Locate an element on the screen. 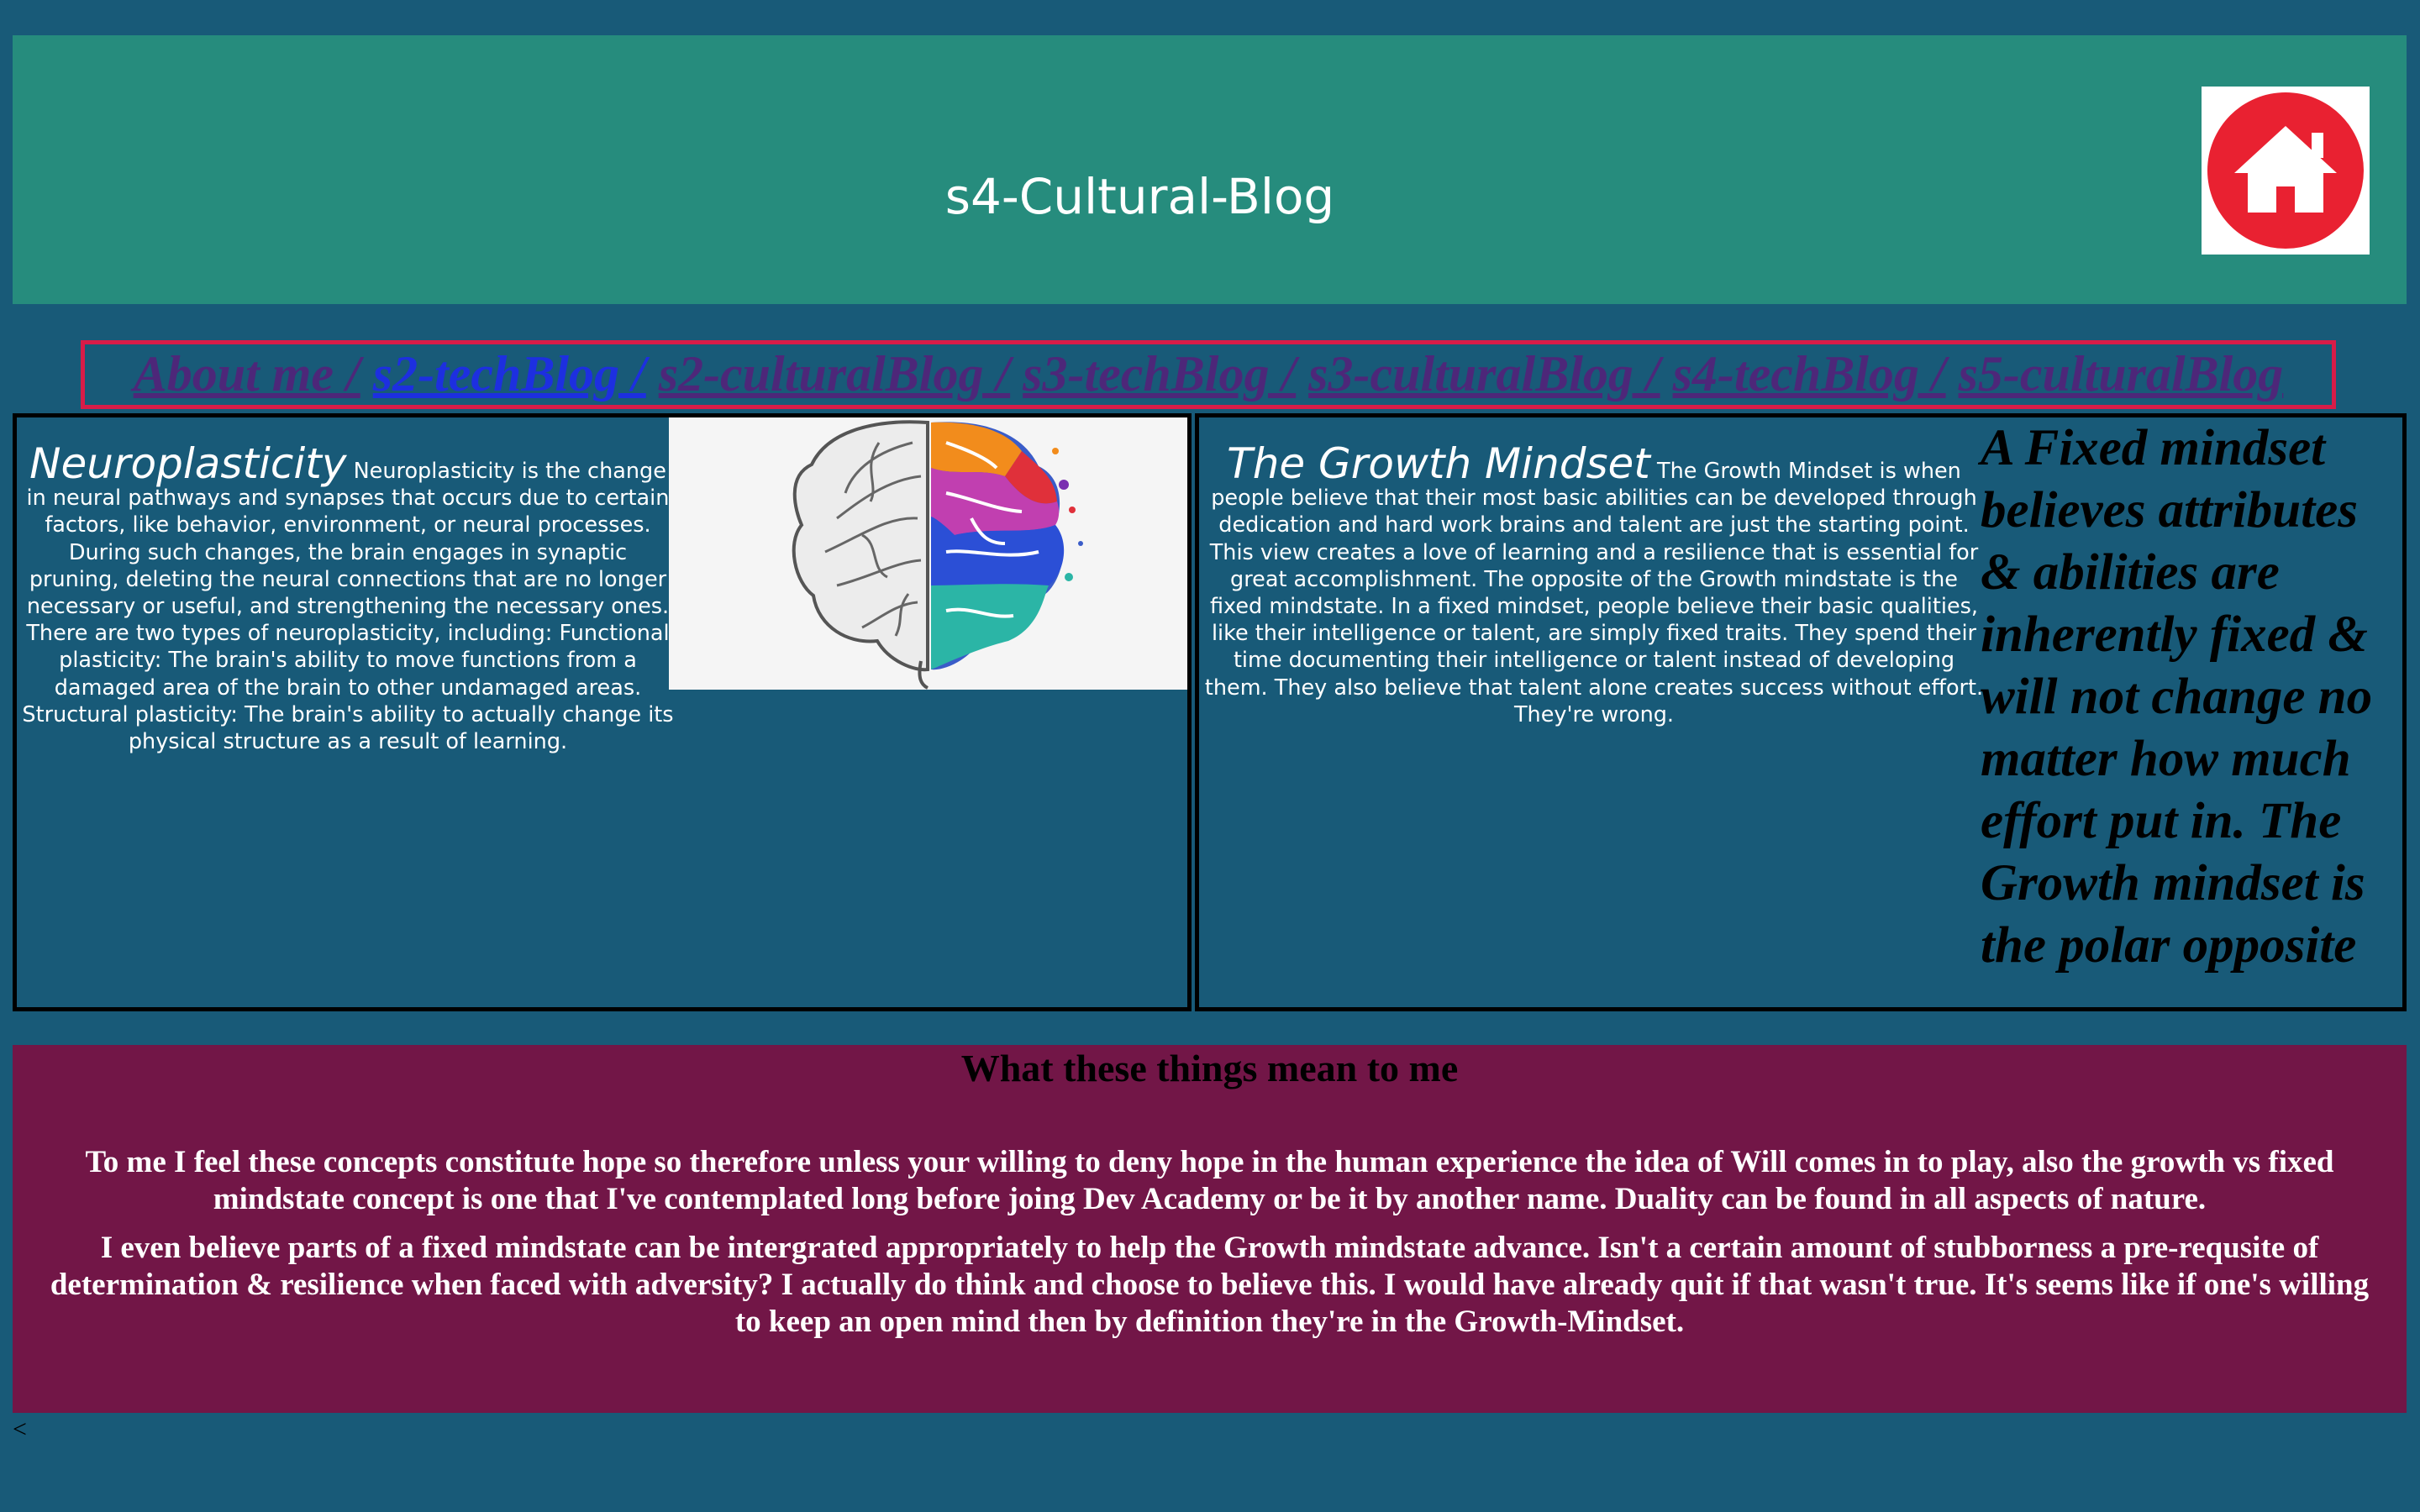  nav-link-s3-techblog: s3-techBlog / is located at coordinates (1159, 374).